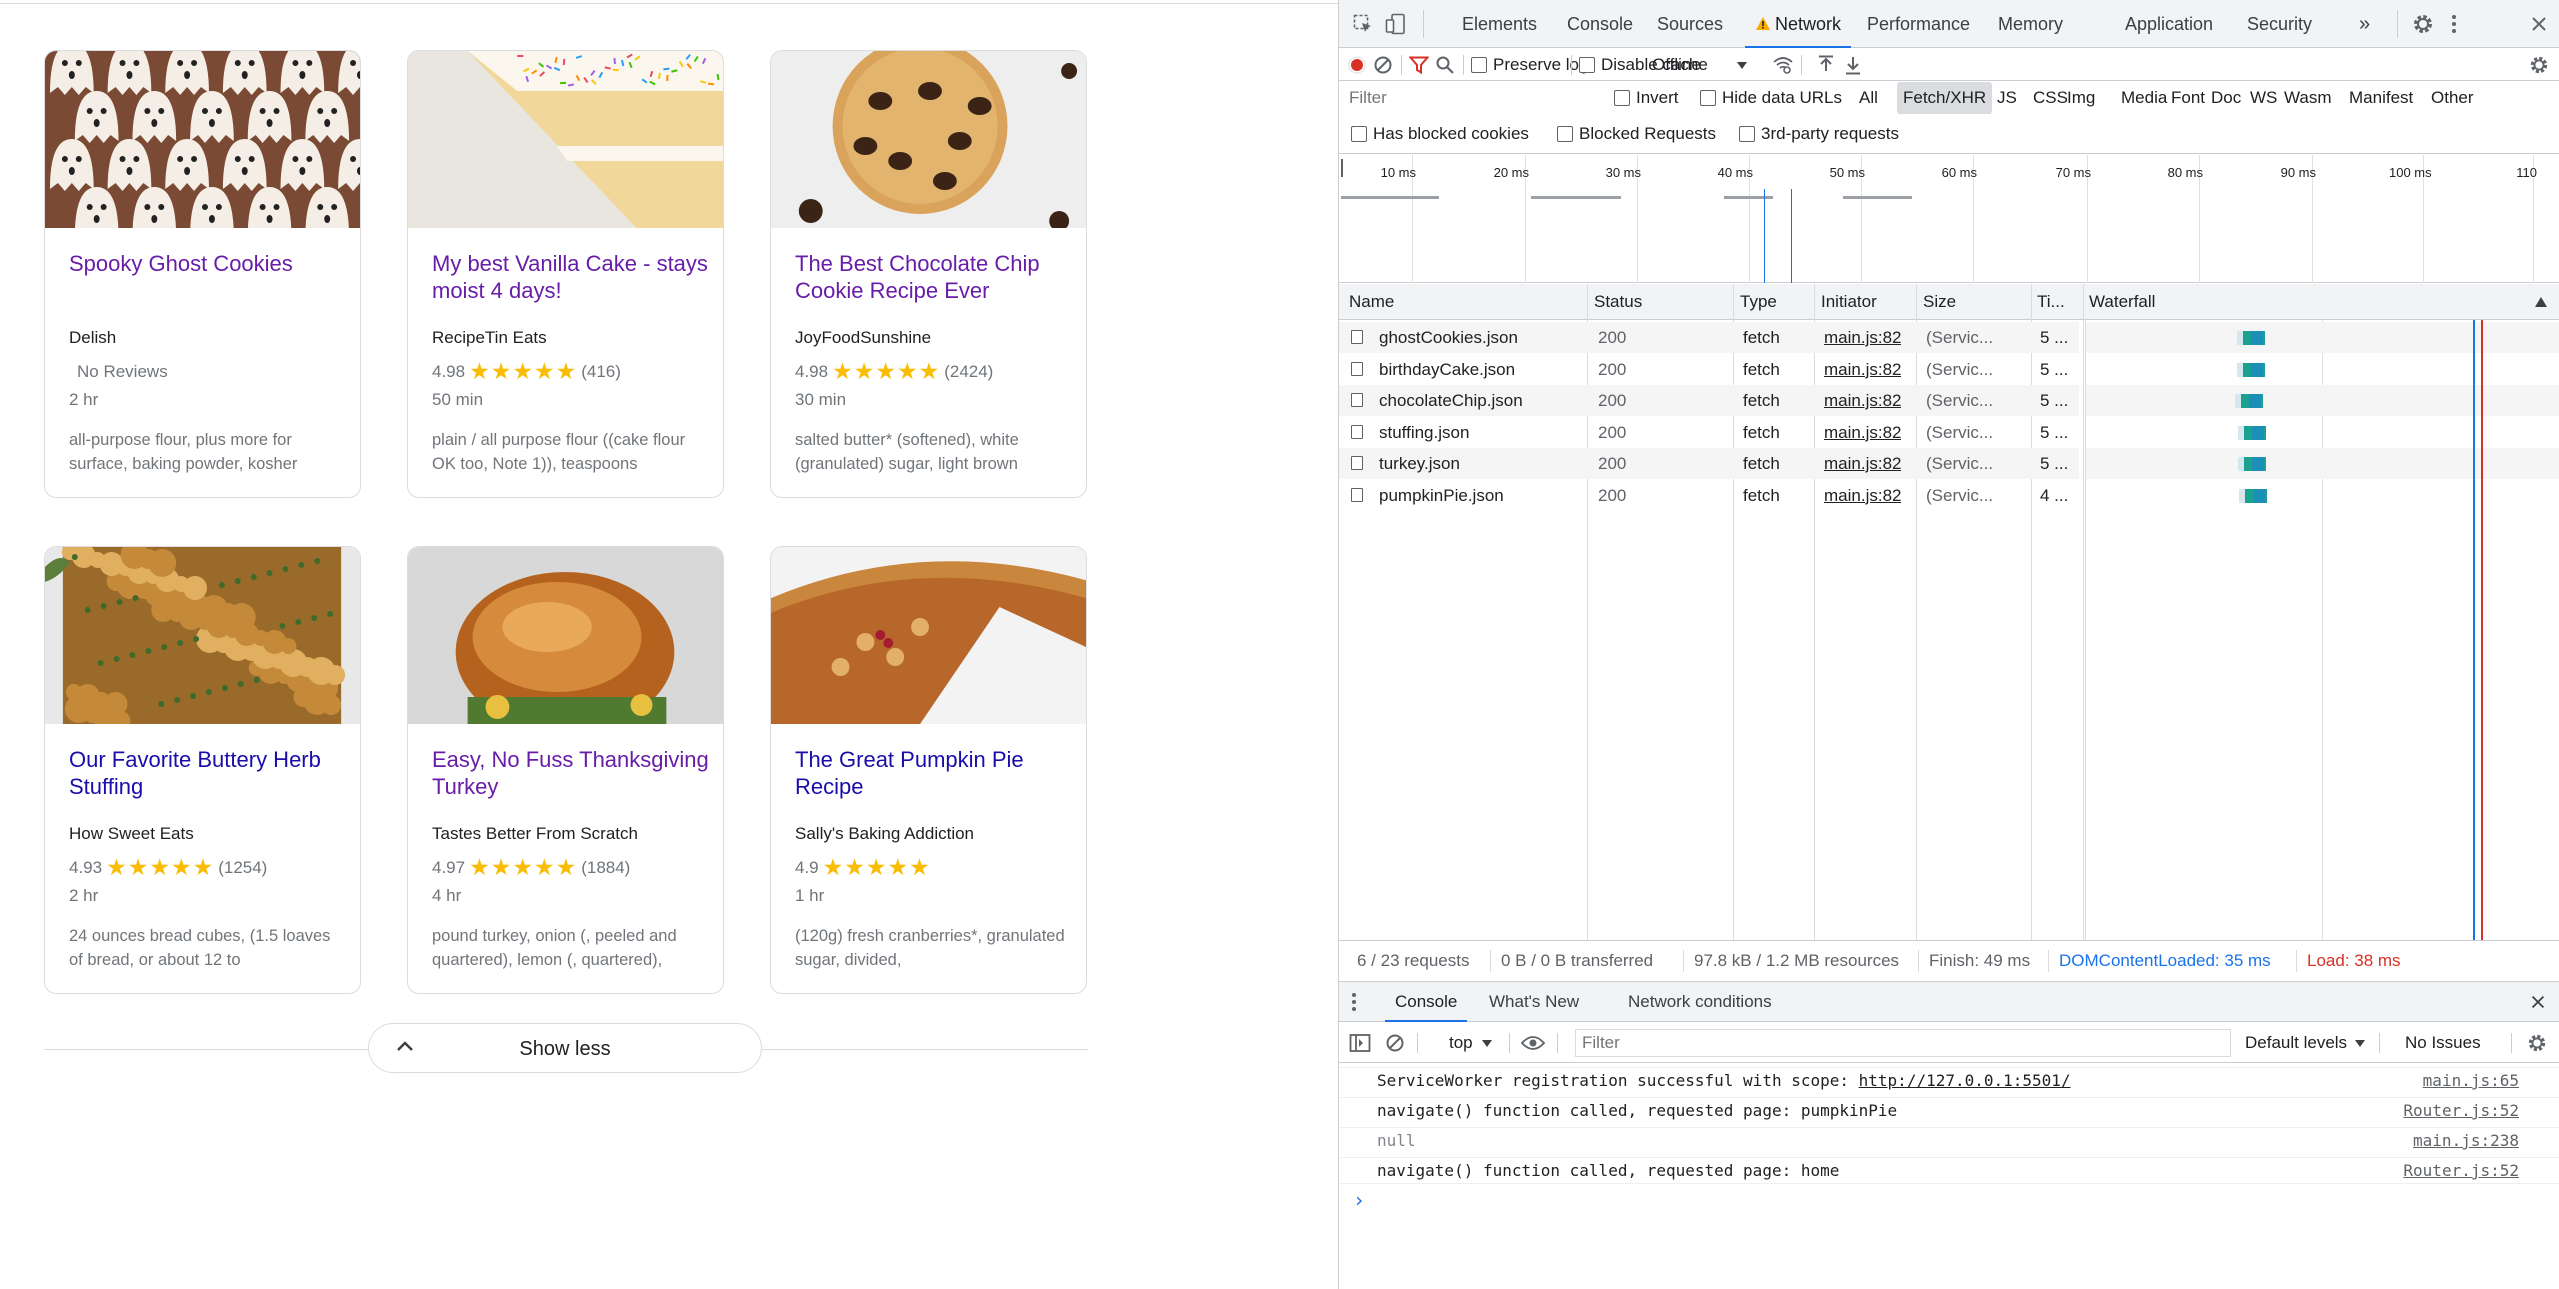 This screenshot has height=1289, width=2559. Describe the element at coordinates (1849, 302) in the screenshot. I see `column-header: Initiator` at that location.